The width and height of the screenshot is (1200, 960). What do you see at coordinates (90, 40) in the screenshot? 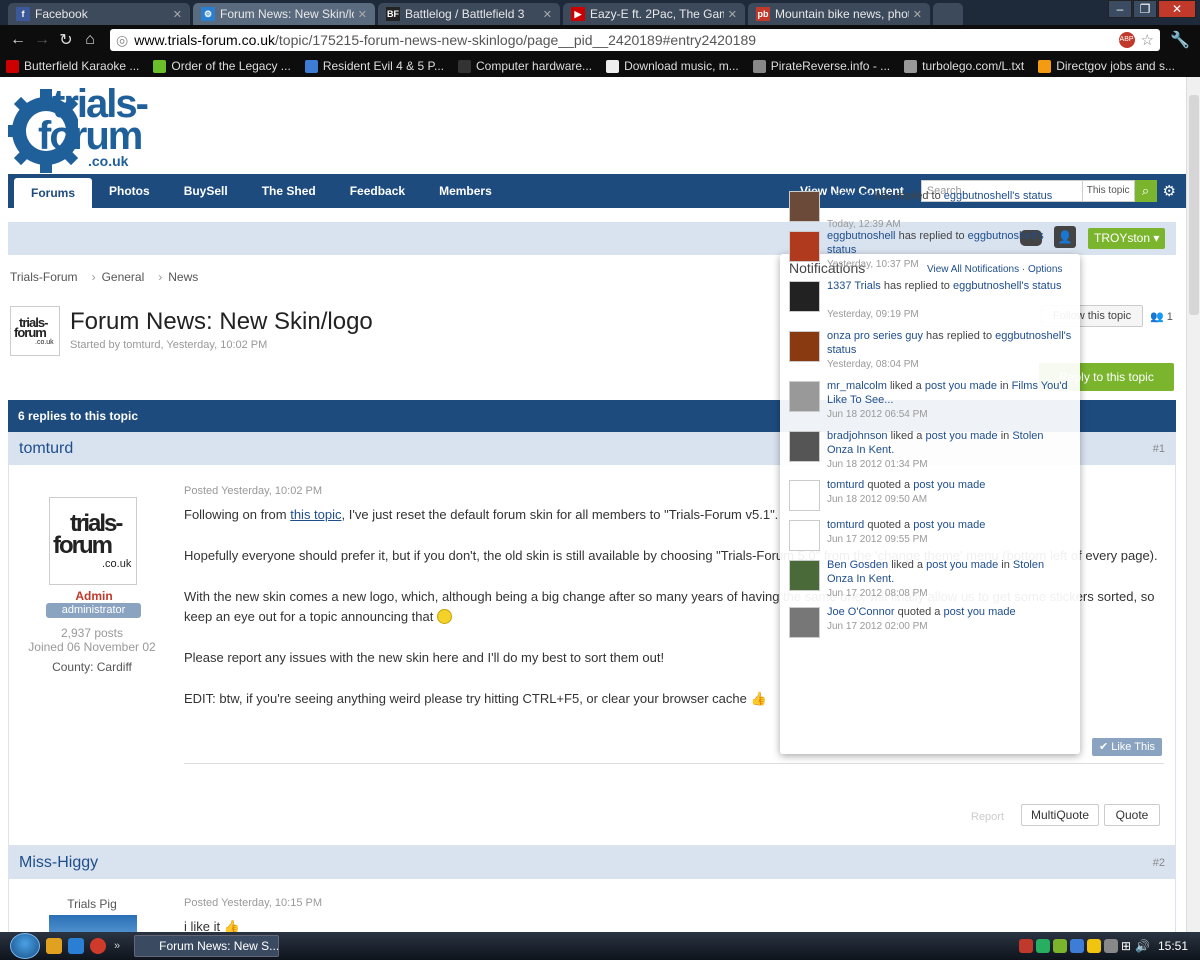
I see `home-icon: ⌂` at bounding box center [90, 40].